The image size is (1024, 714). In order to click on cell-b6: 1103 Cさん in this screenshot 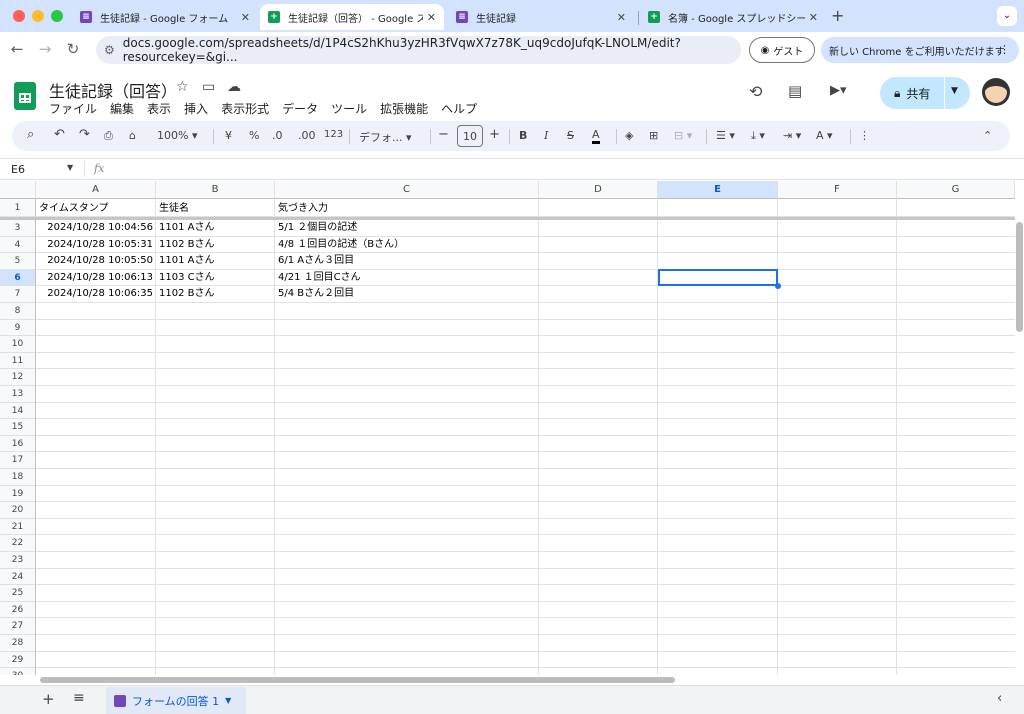, I will do `click(215, 278)`.